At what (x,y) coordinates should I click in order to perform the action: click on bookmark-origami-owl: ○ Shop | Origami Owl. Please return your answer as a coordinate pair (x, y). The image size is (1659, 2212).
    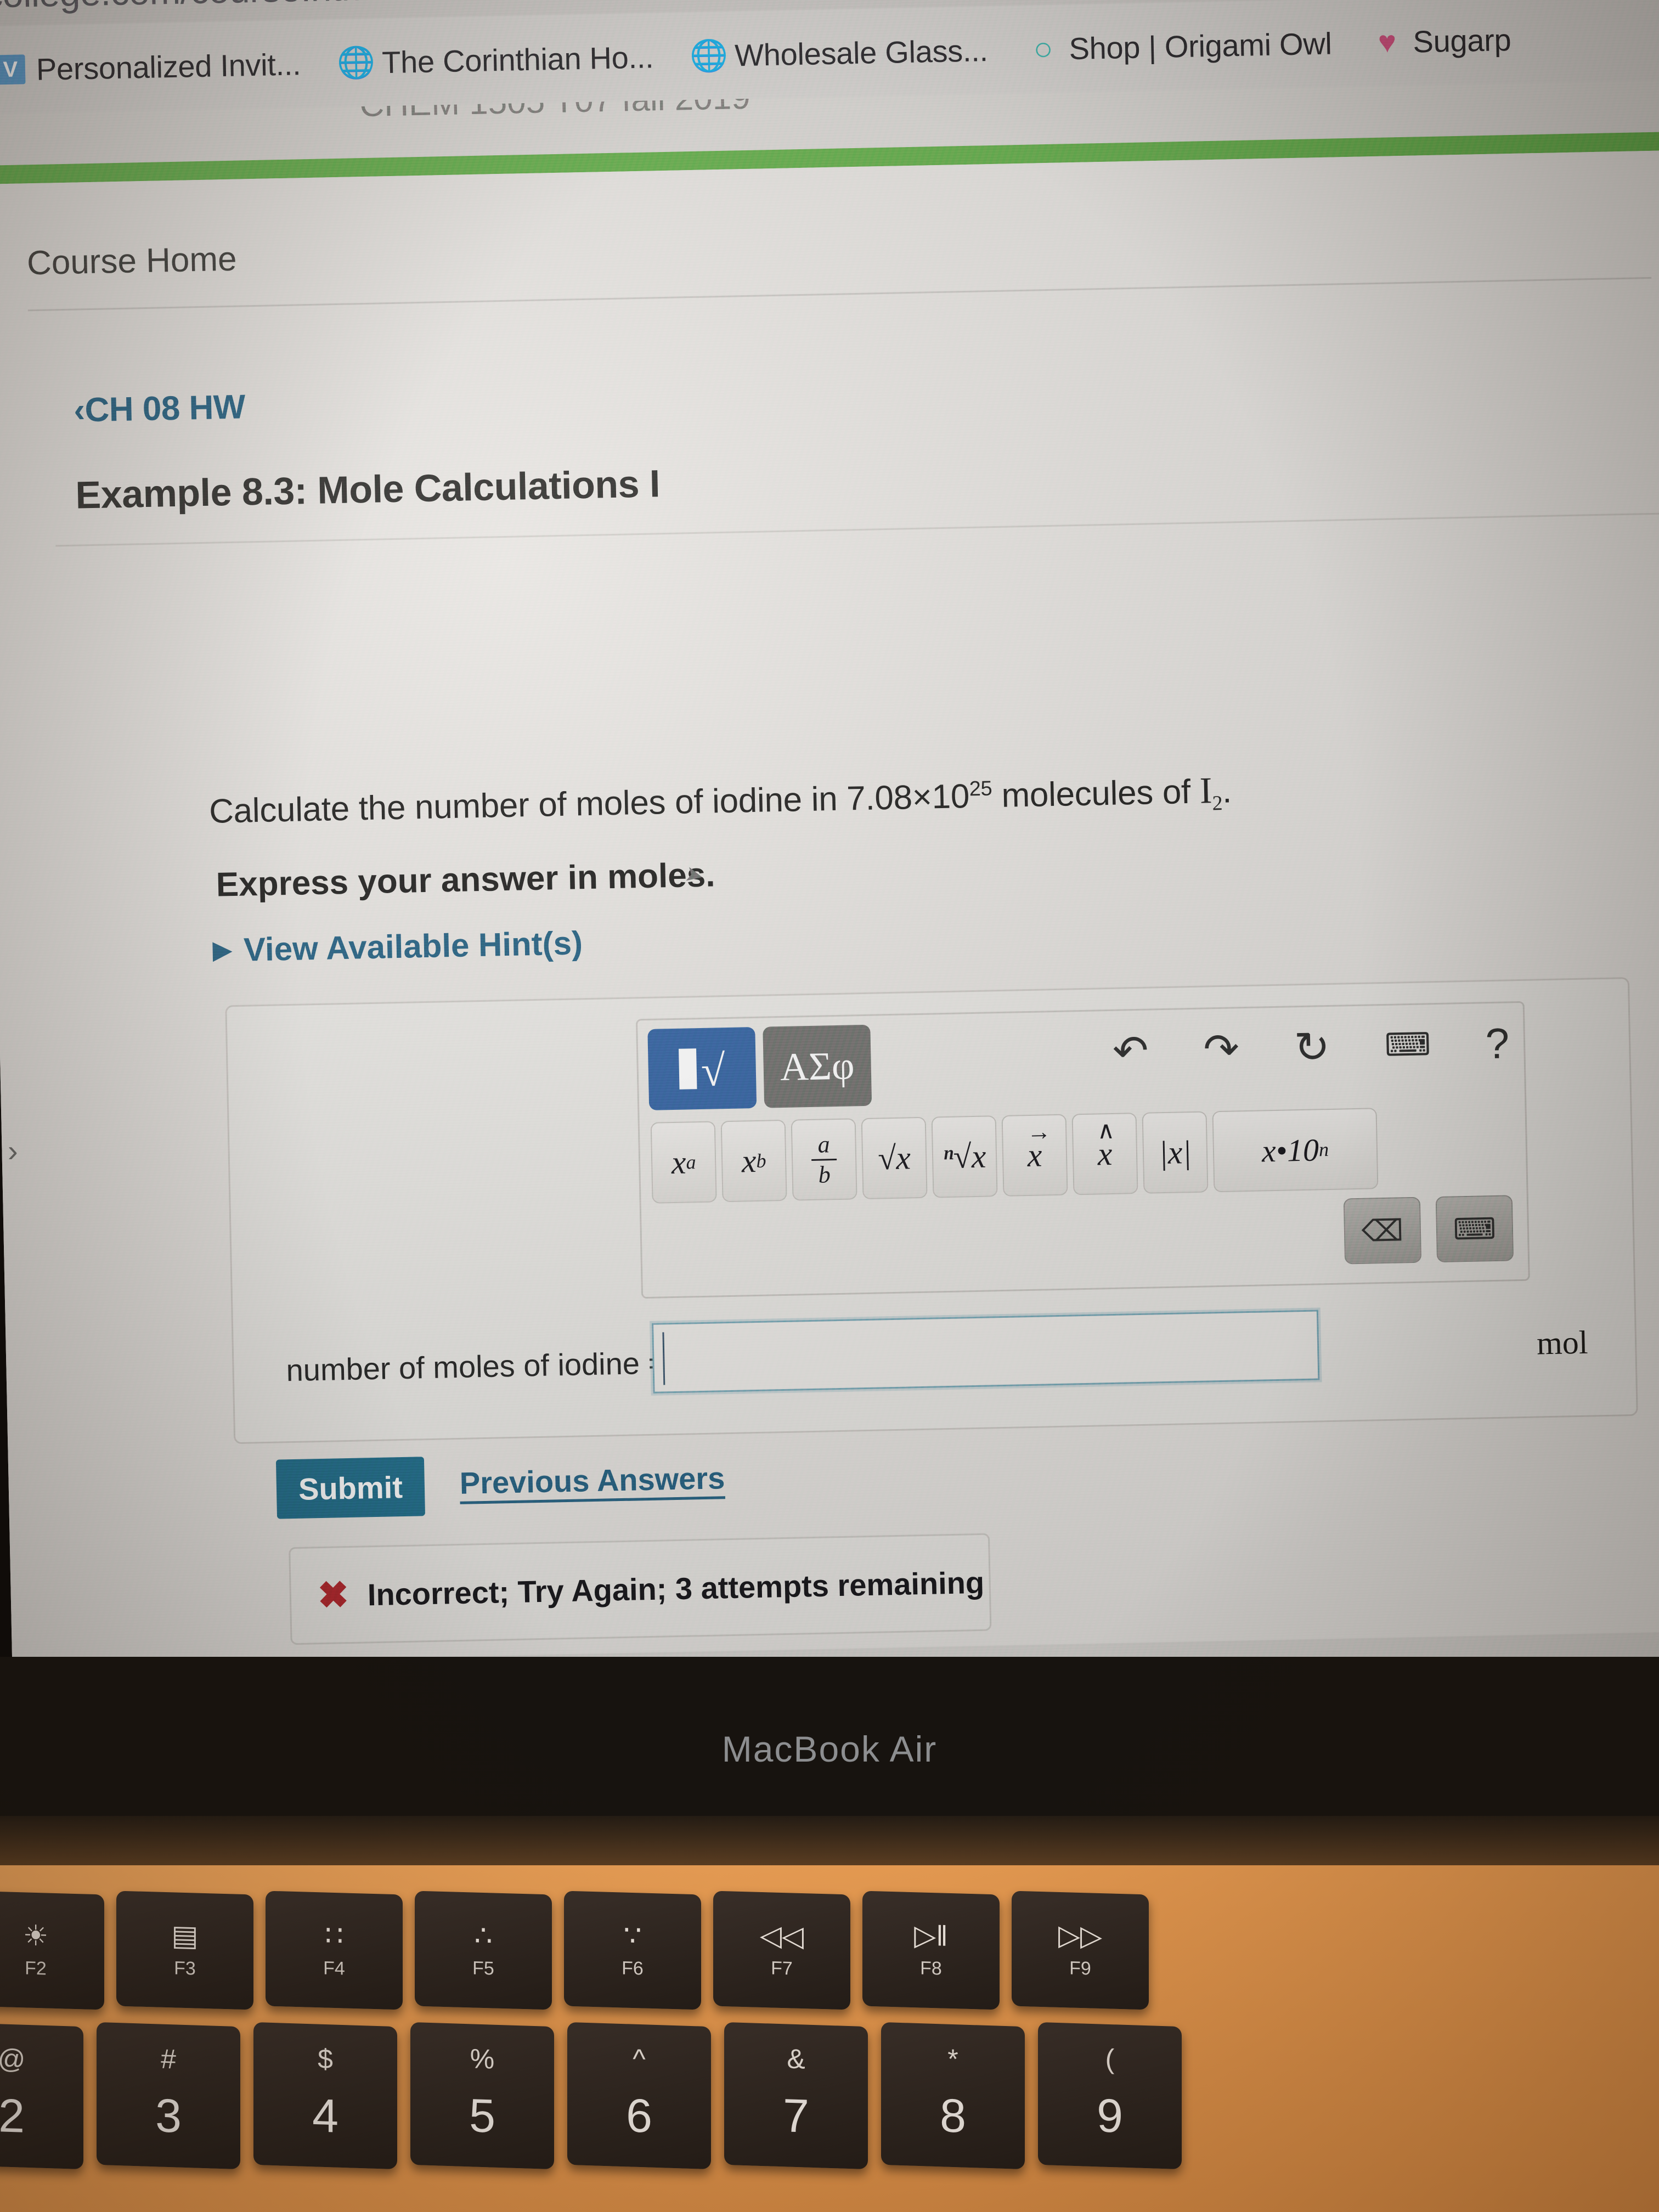
    Looking at the image, I should click on (1180, 46).